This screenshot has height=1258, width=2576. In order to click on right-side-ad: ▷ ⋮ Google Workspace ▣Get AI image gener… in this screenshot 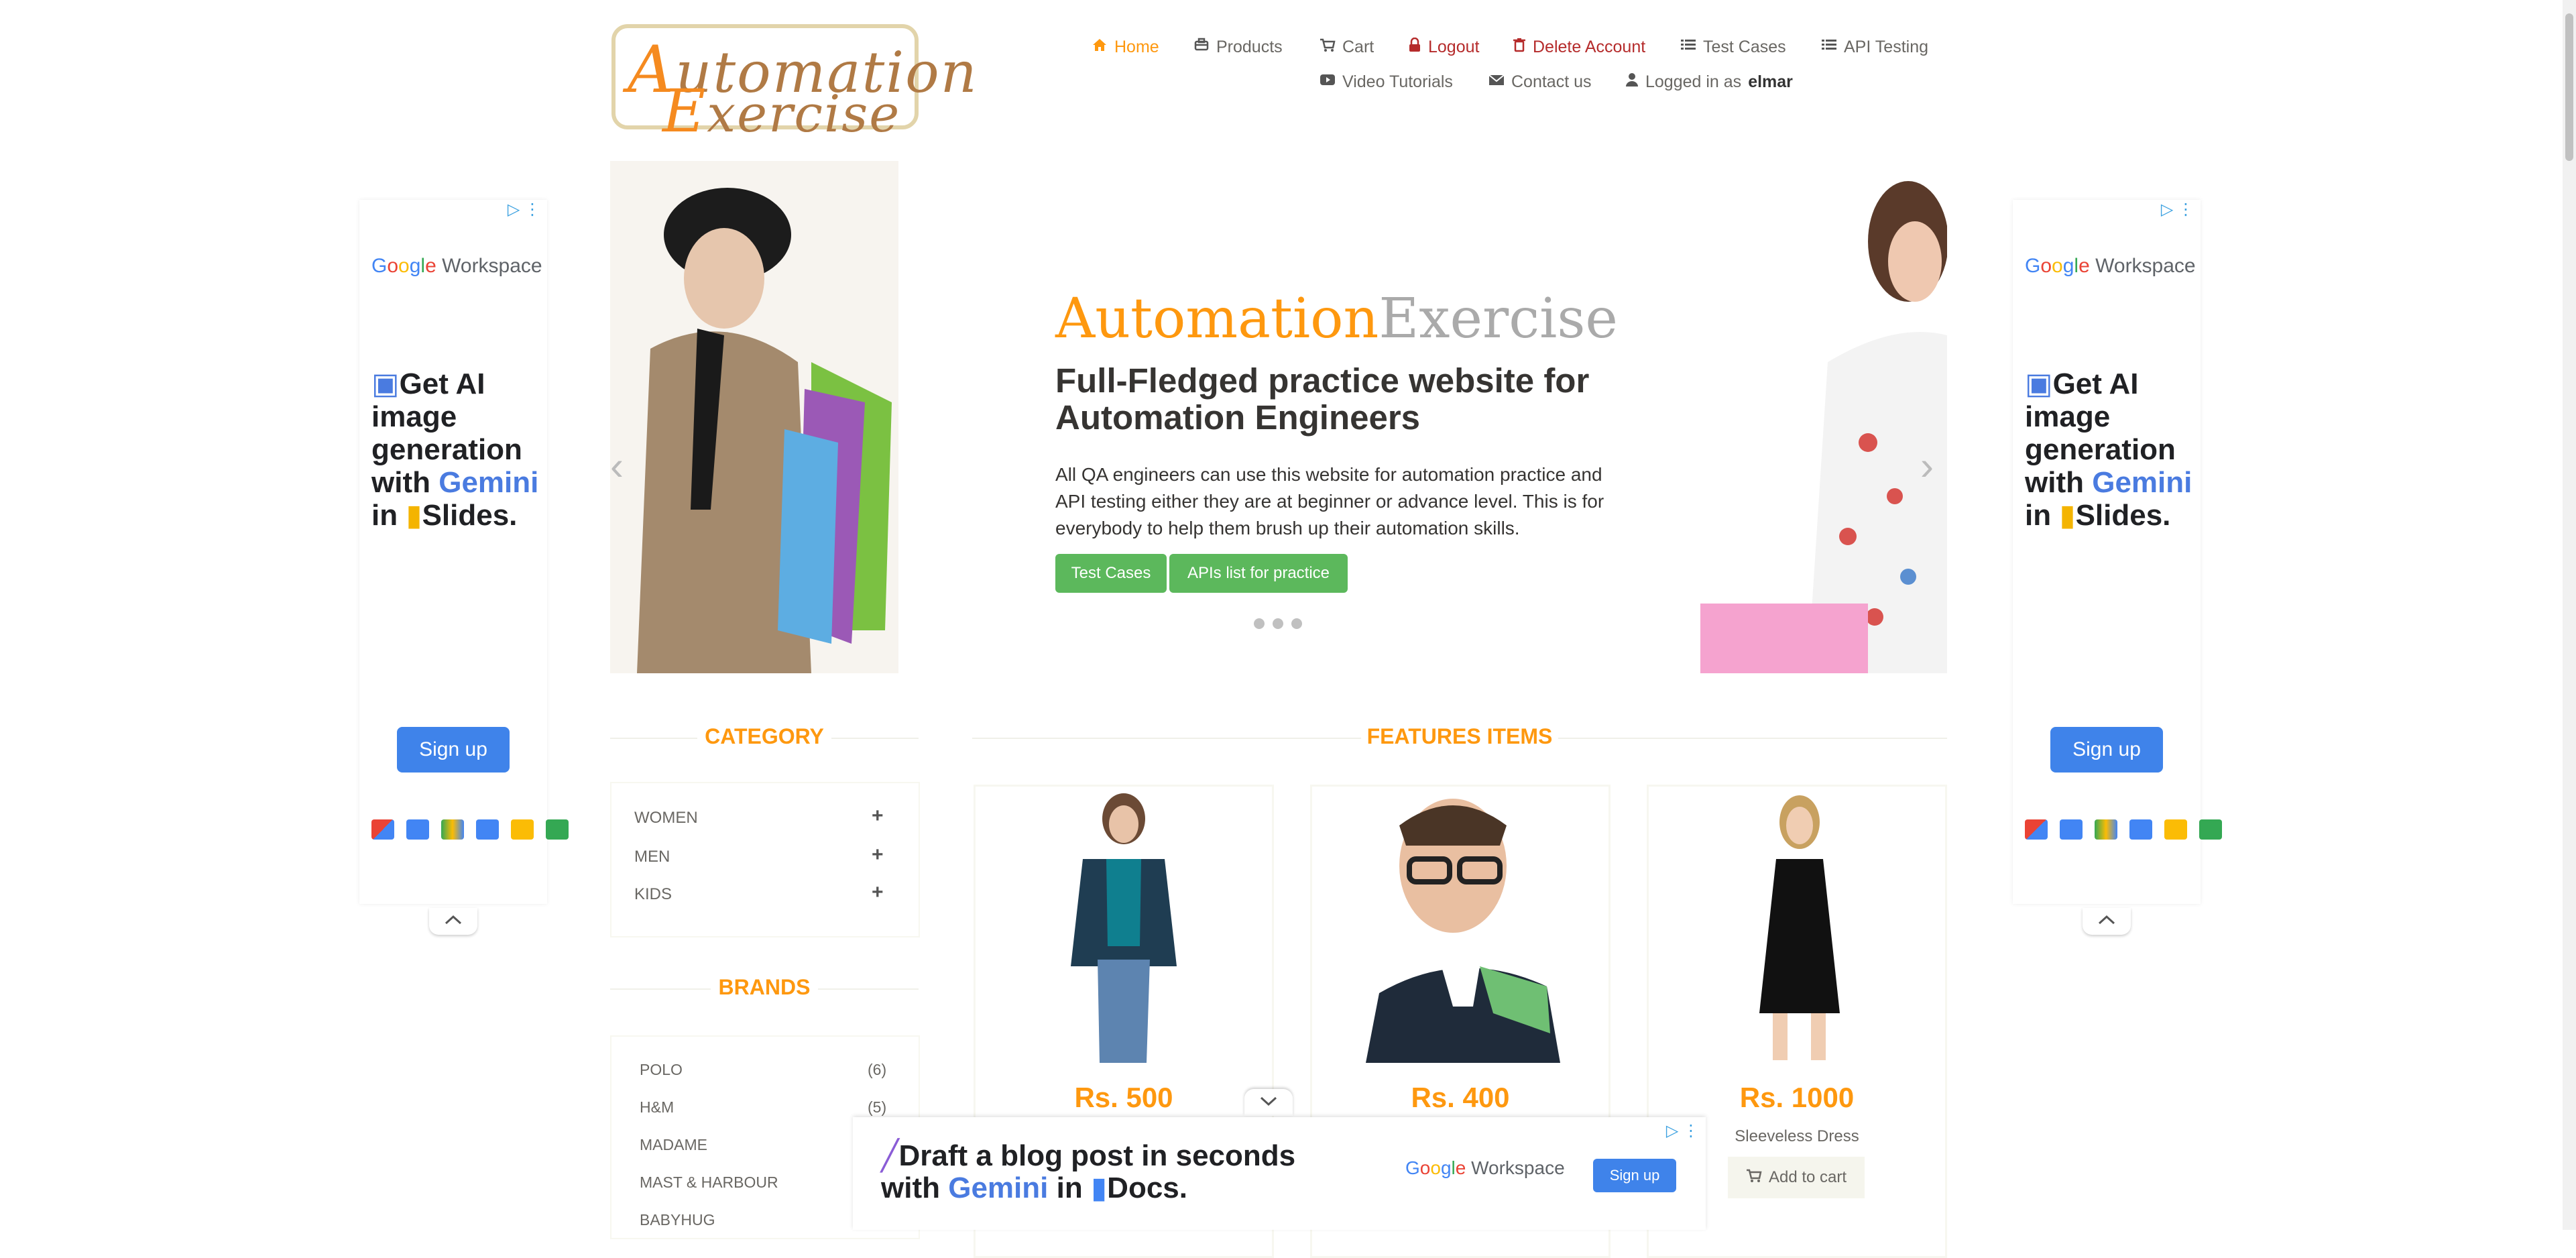, I will do `click(2117, 552)`.